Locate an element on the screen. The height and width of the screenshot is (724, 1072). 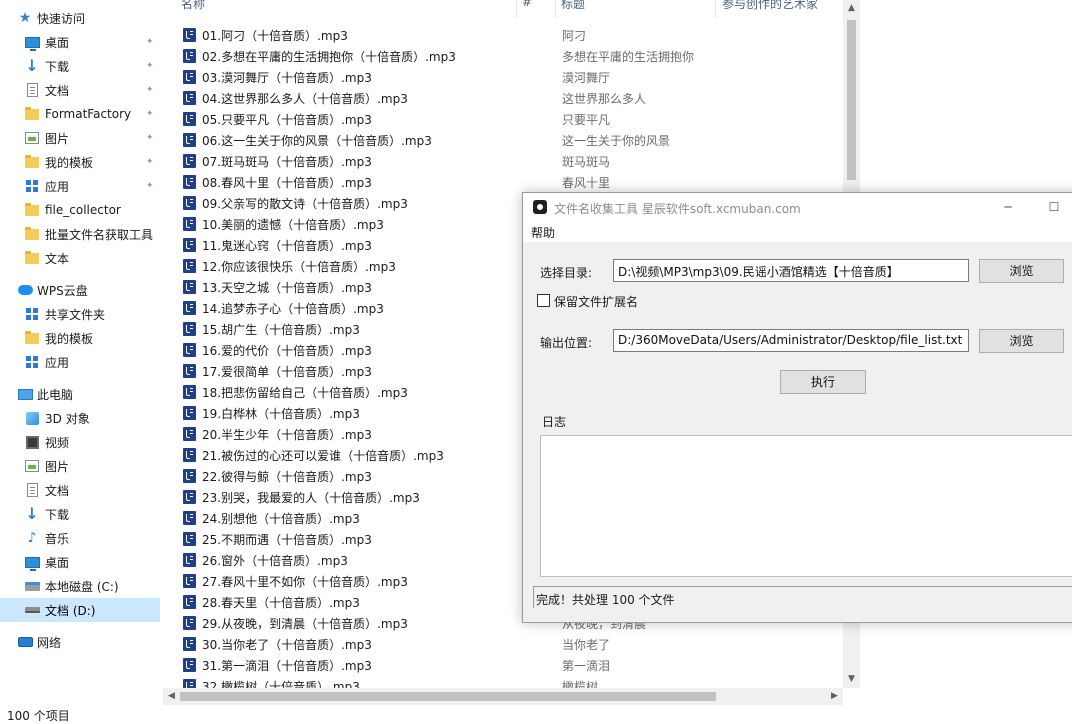
nav-item-downloads: ↓ 下载 ✦ is located at coordinates (80, 66).